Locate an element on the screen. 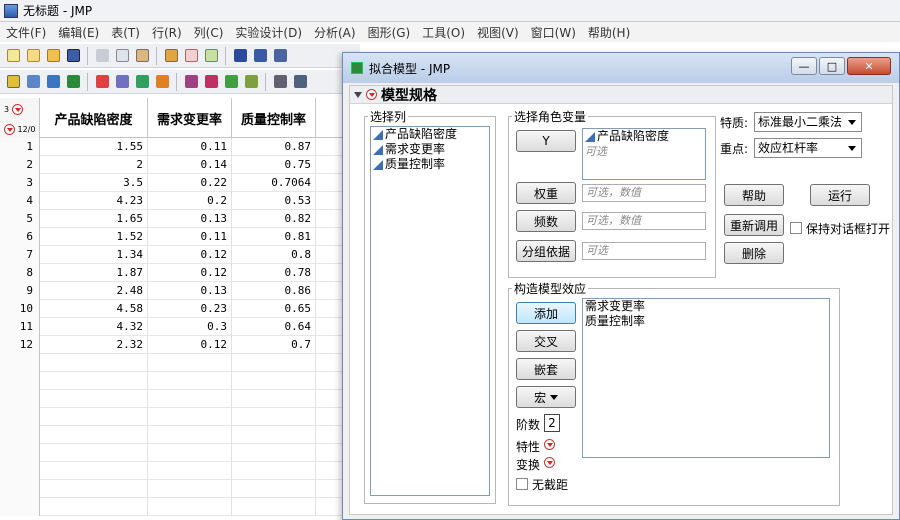  table-cell: 0.23 is located at coordinates (190, 309).